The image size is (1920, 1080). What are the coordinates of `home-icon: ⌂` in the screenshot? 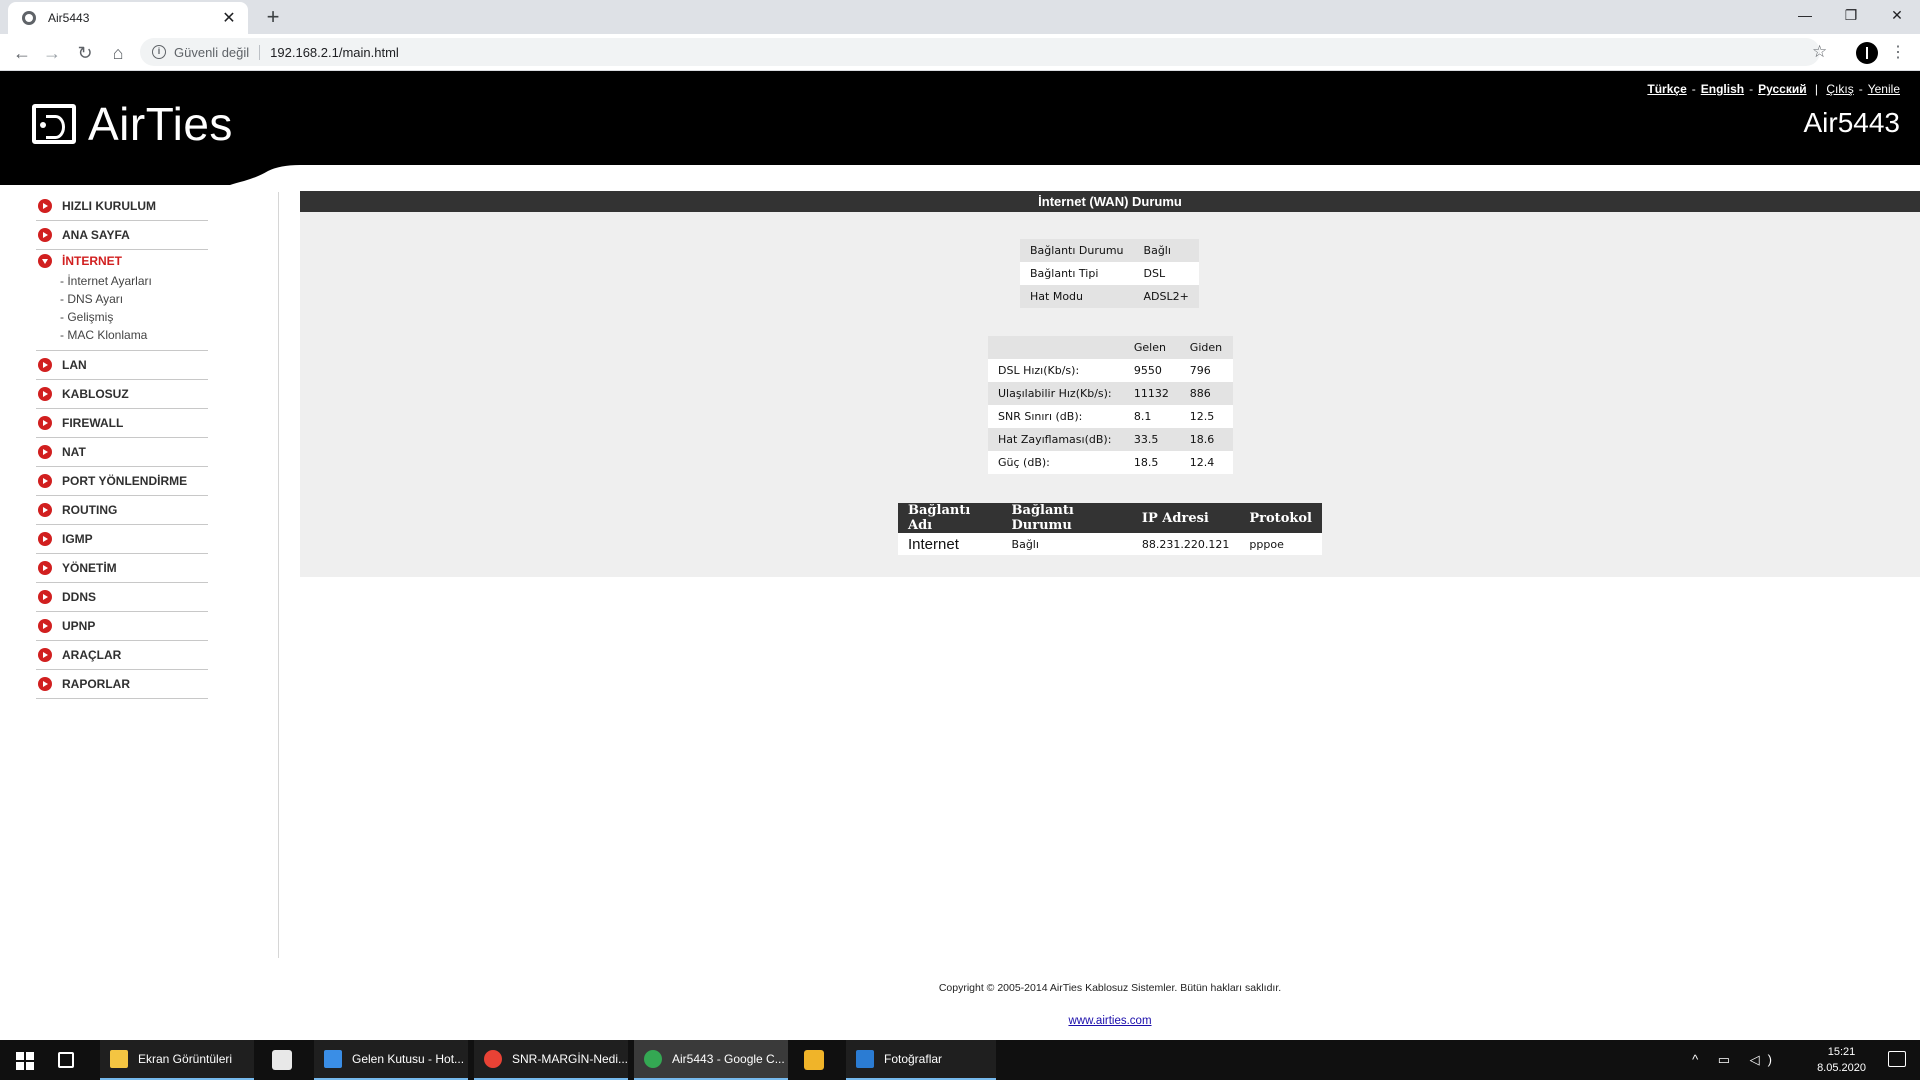 It's located at (118, 53).